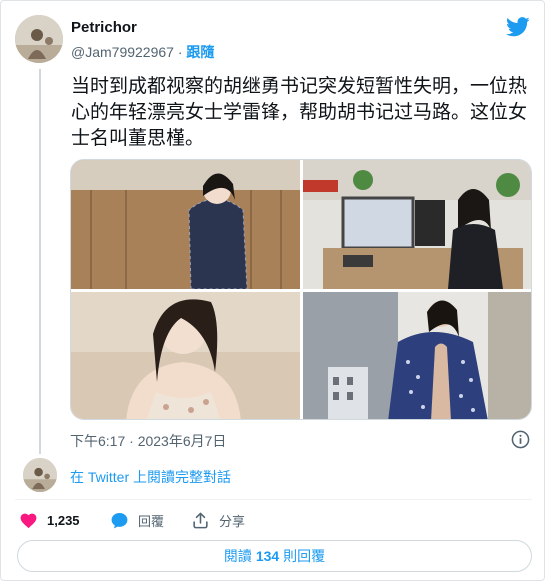 The image size is (545, 581). Describe the element at coordinates (40, 261) in the screenshot. I see `thread-connector-line` at that location.